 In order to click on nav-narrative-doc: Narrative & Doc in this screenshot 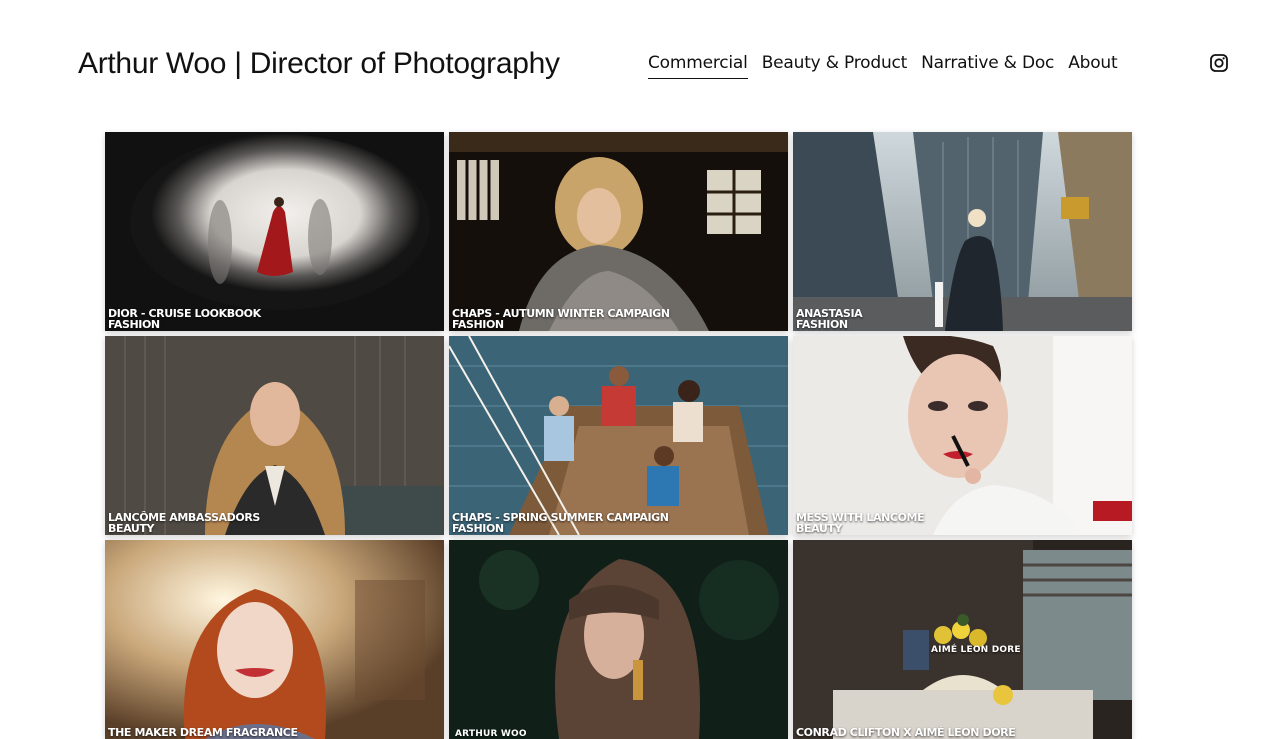, I will do `click(987, 64)`.